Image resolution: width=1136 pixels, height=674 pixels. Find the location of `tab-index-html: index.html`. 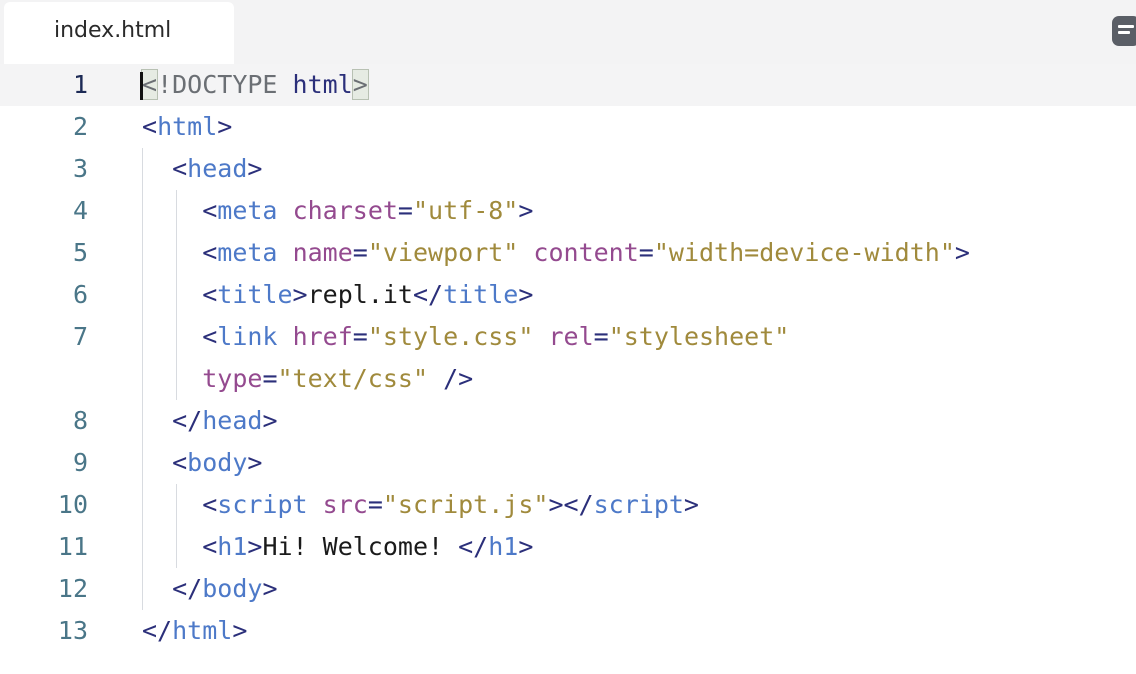

tab-index-html: index.html is located at coordinates (119, 33).